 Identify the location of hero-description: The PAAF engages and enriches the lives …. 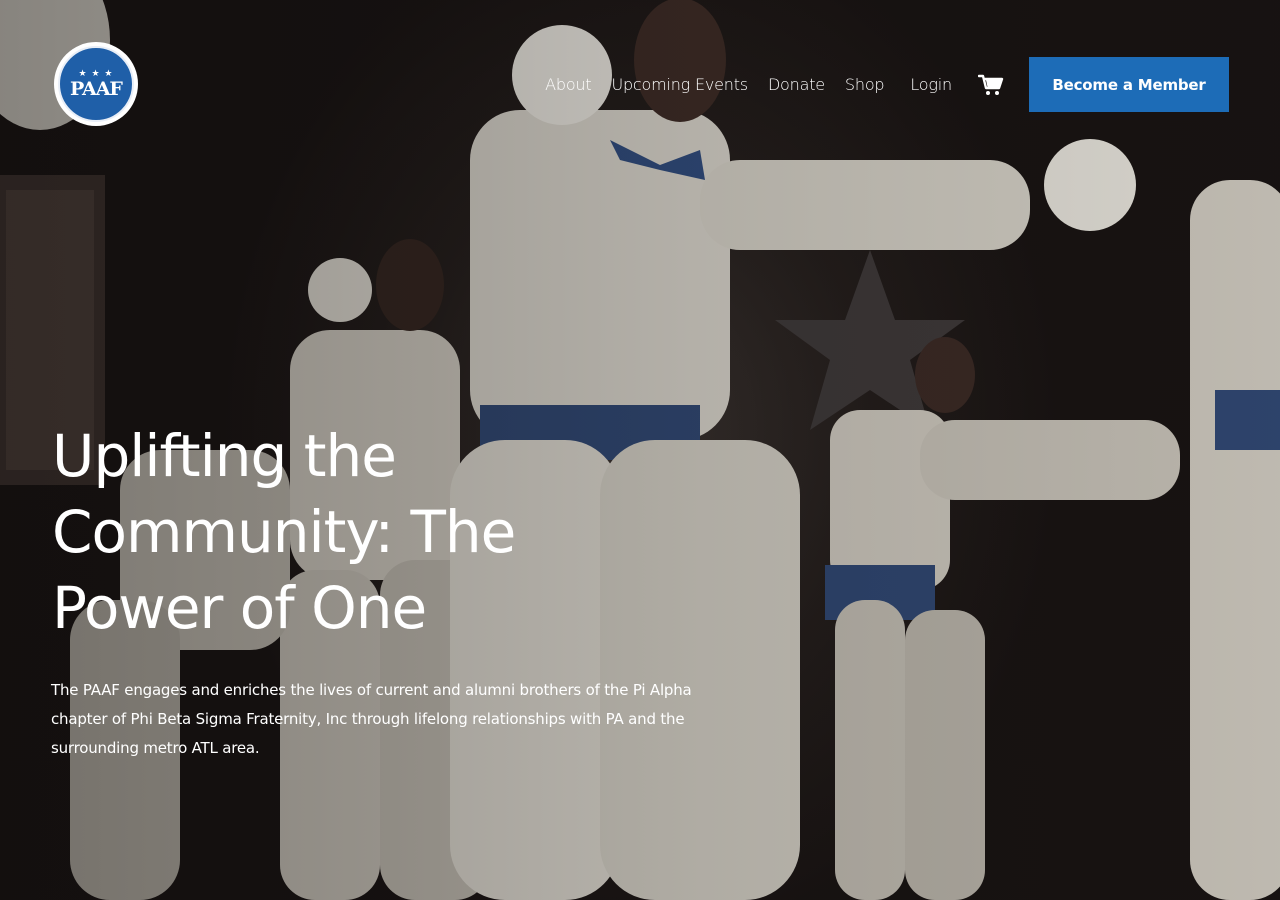
(371, 719).